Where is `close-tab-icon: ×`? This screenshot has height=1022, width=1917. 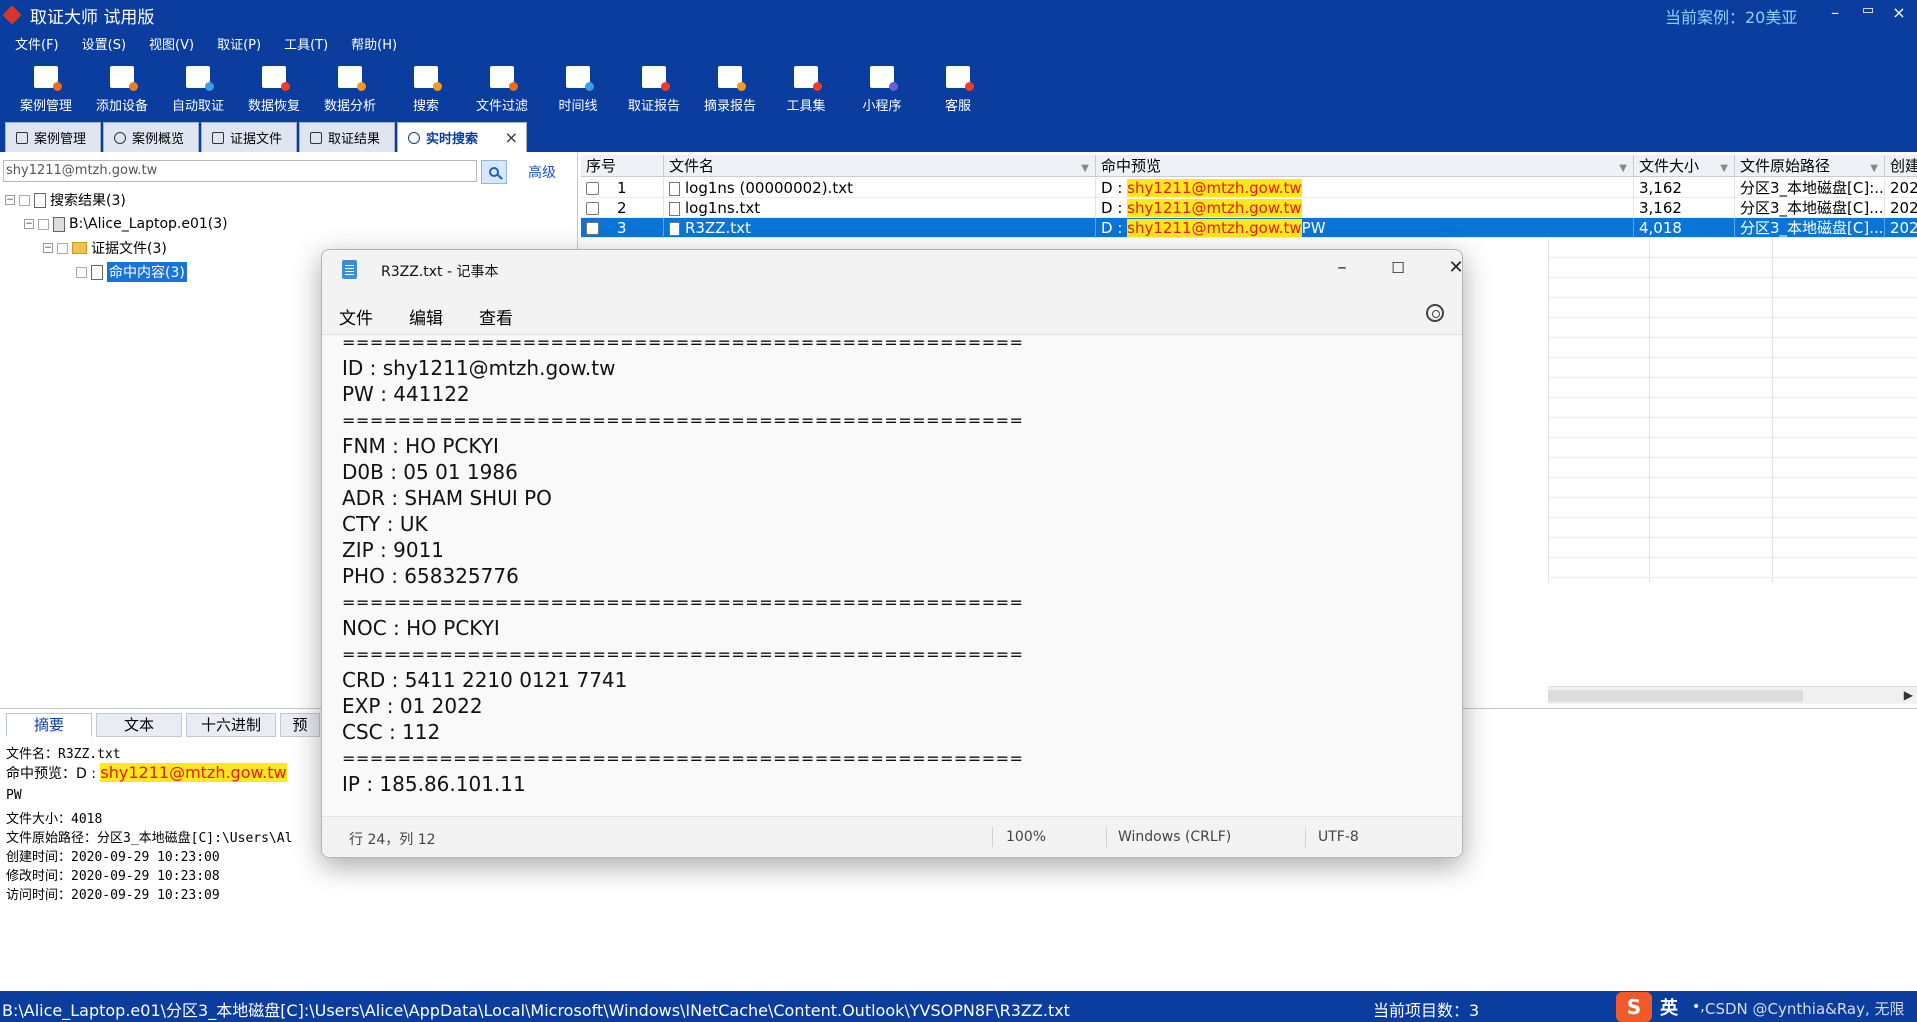
close-tab-icon: × is located at coordinates (511, 137).